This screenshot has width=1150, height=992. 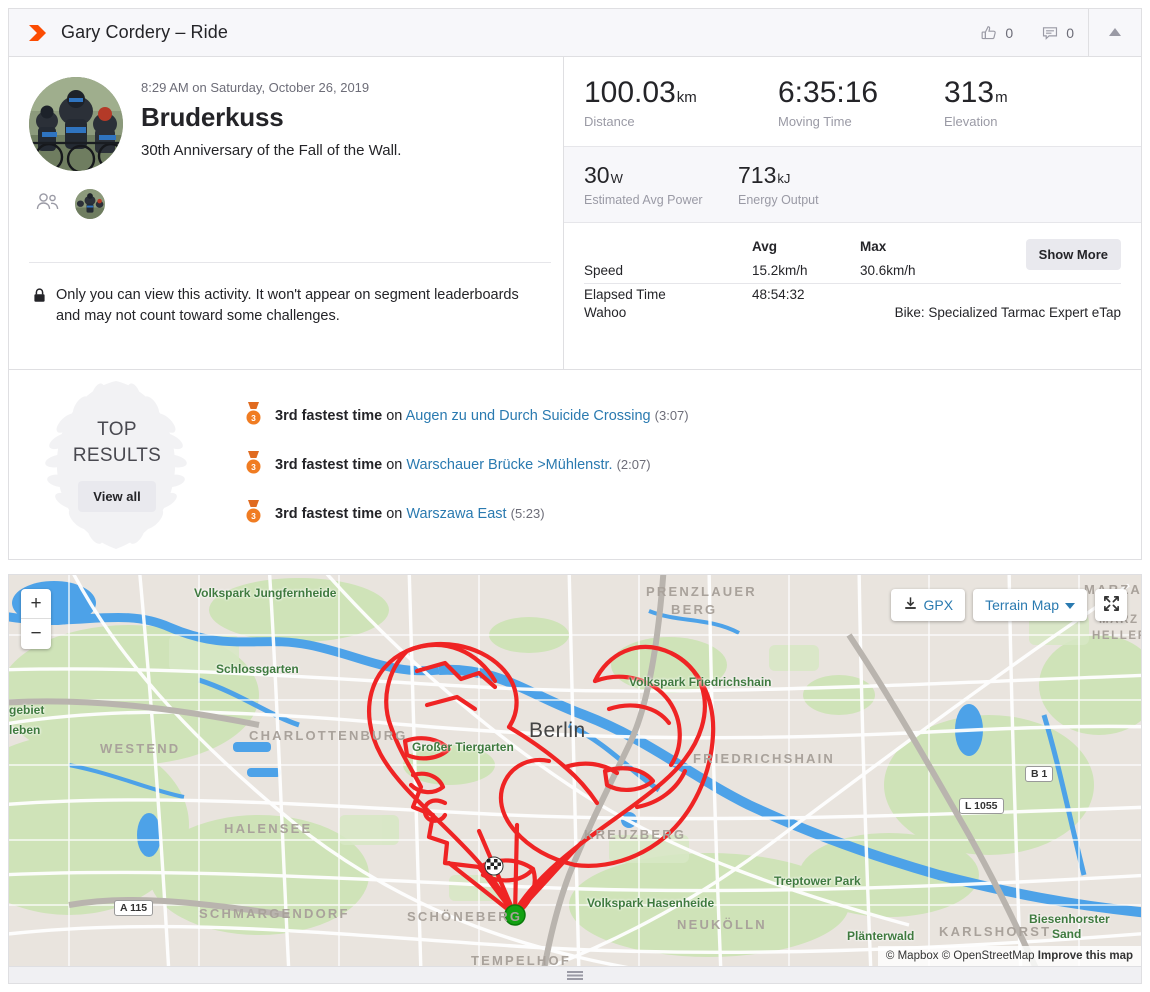 What do you see at coordinates (48, 204) in the screenshot?
I see `people-icon` at bounding box center [48, 204].